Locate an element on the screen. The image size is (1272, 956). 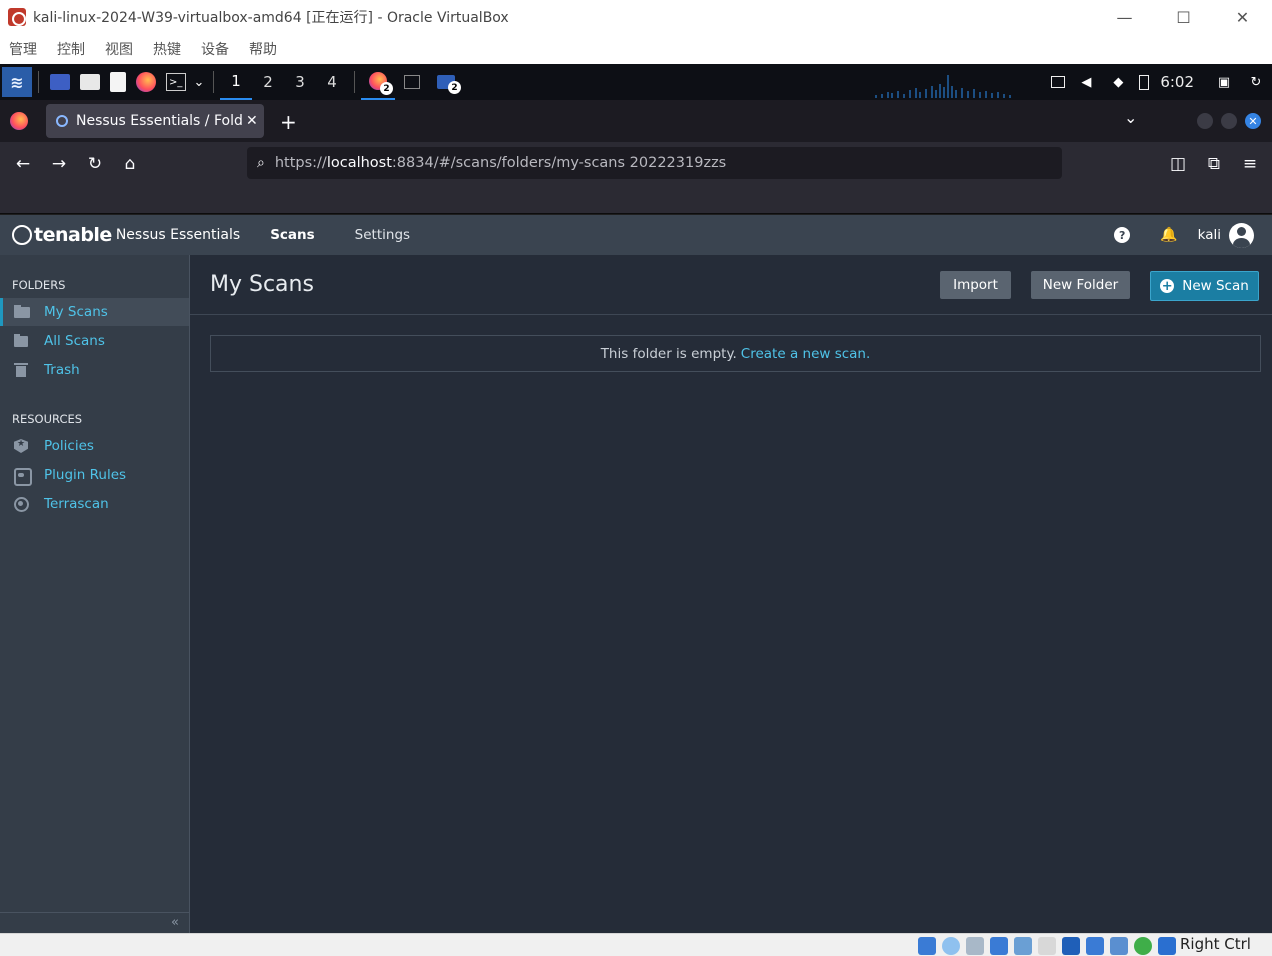
sidebar-item-all-scans: All Scans is located at coordinates (94, 341).